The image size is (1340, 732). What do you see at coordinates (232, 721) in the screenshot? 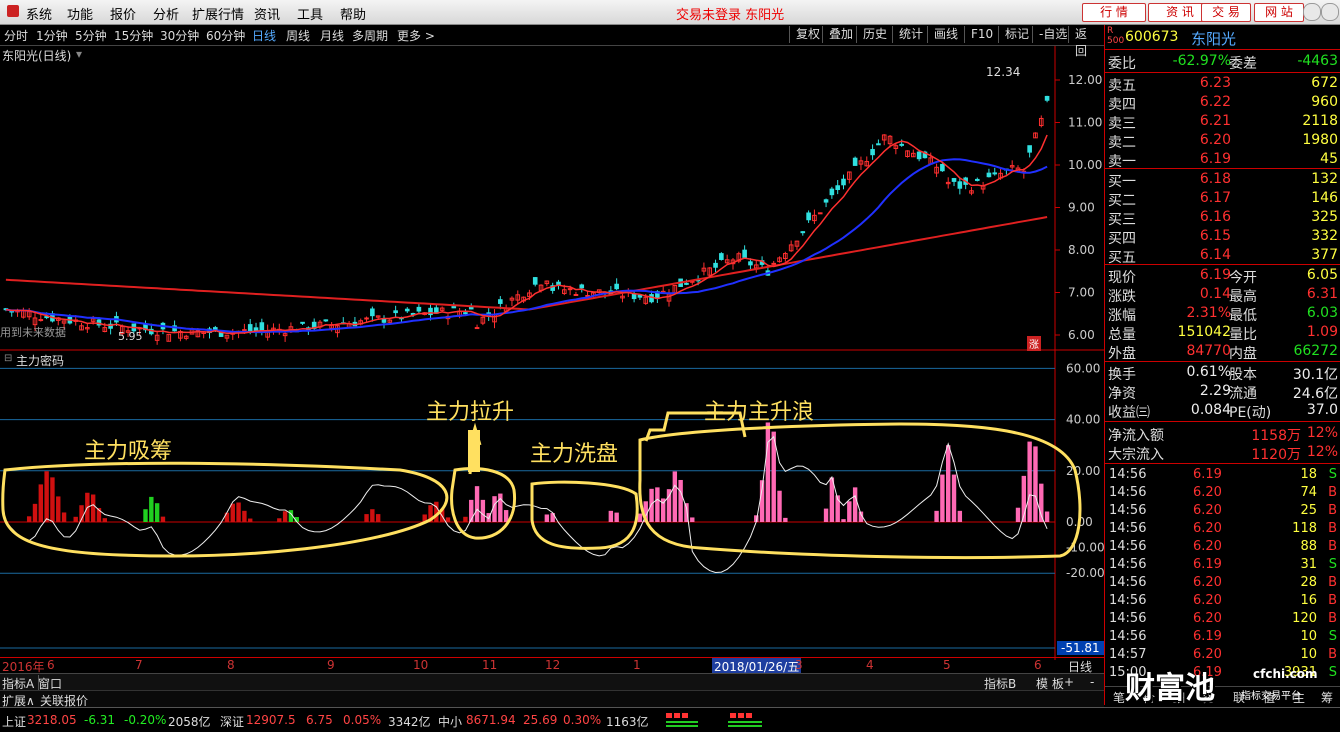
I see `sz-index-label: 深证` at bounding box center [232, 721].